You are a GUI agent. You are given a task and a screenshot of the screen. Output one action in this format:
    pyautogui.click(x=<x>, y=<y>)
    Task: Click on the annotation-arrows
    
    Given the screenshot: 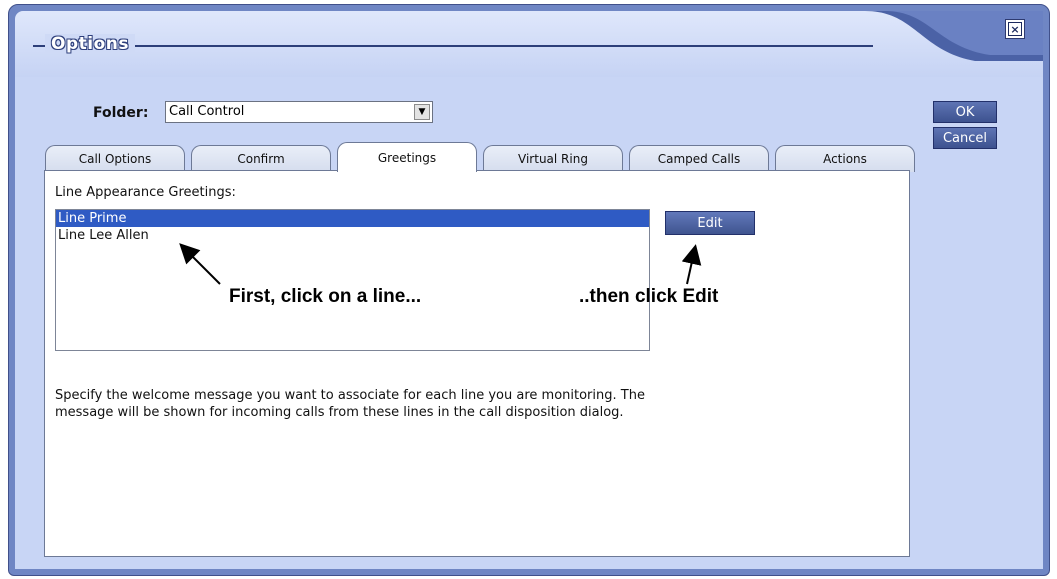 What is the action you would take?
    pyautogui.click(x=440, y=264)
    